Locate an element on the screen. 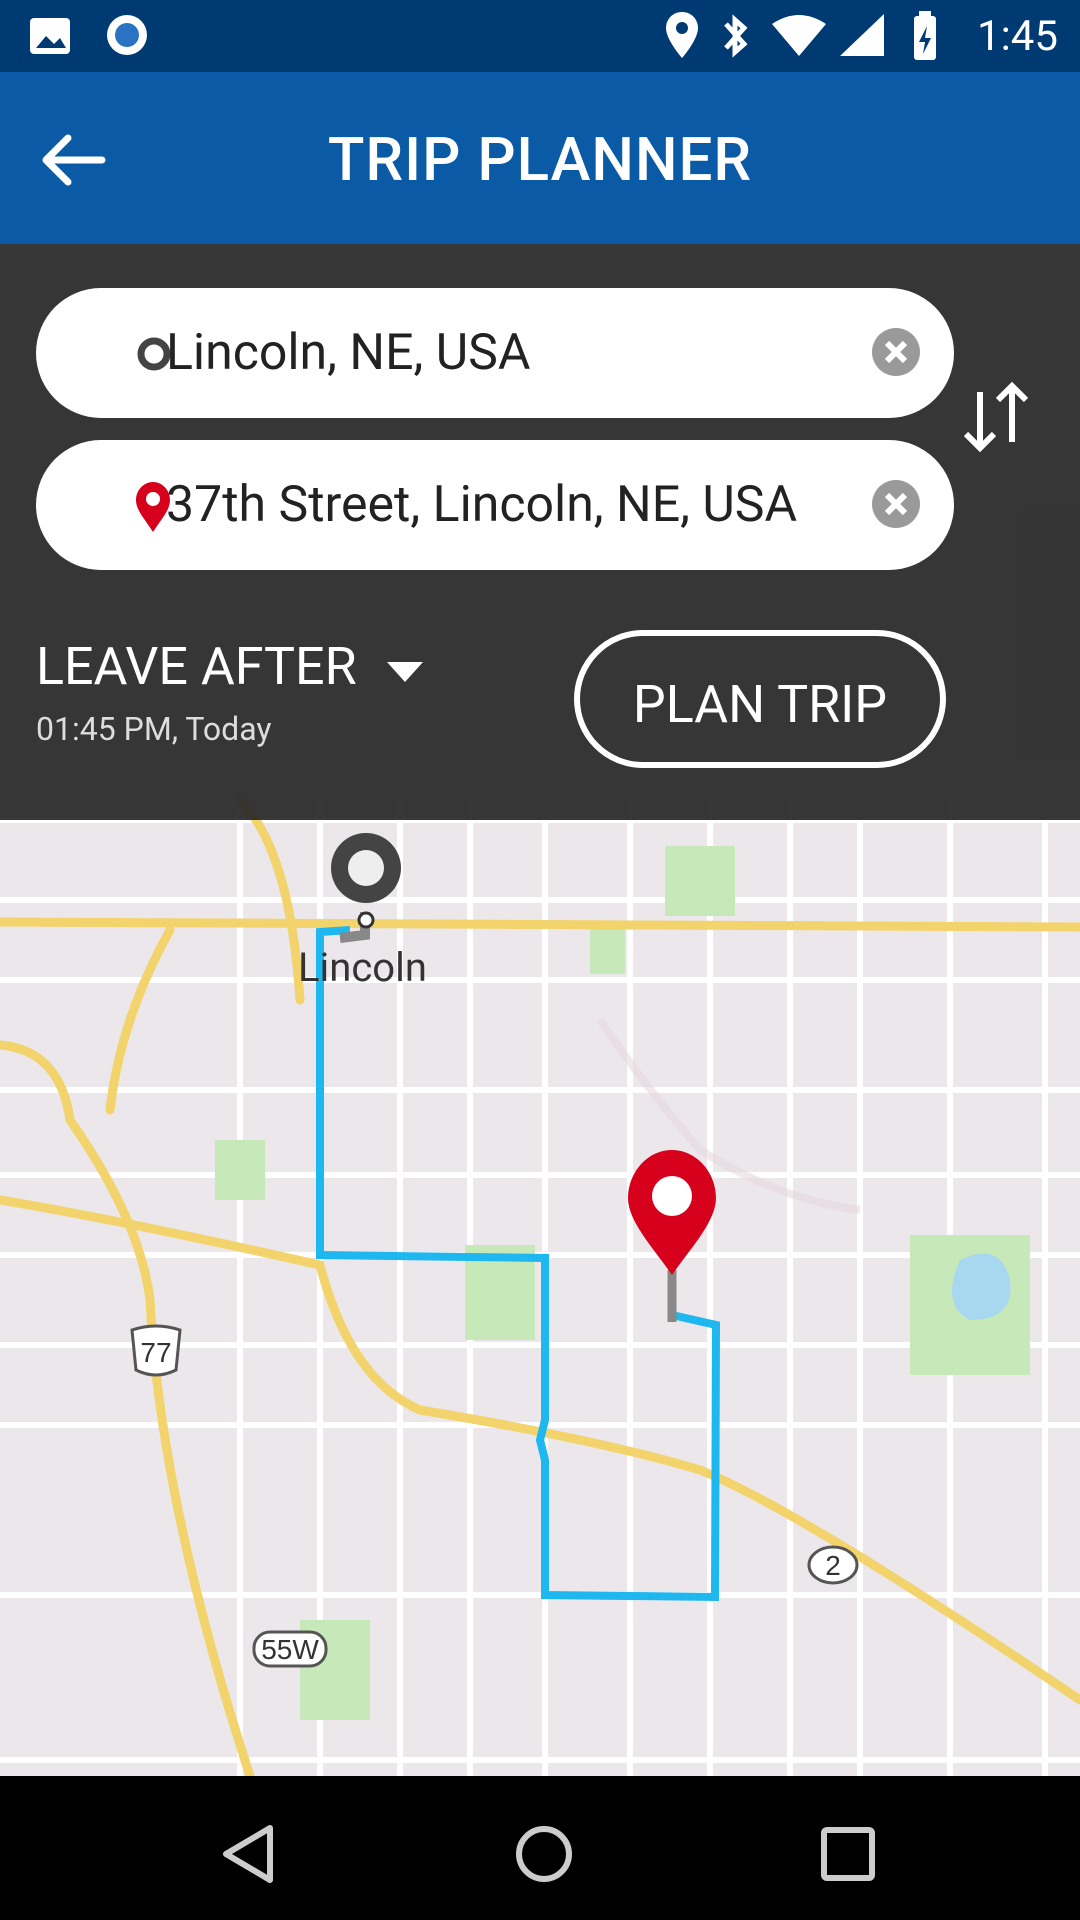 Image resolution: width=1080 pixels, height=1920 pixels. wifi-icon is located at coordinates (799, 35).